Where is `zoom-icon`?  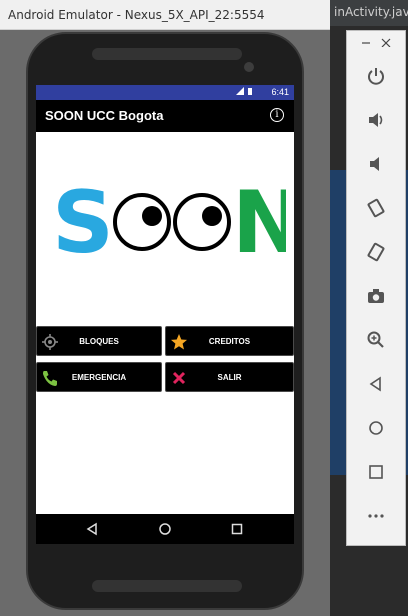 zoom-icon is located at coordinates (376, 340).